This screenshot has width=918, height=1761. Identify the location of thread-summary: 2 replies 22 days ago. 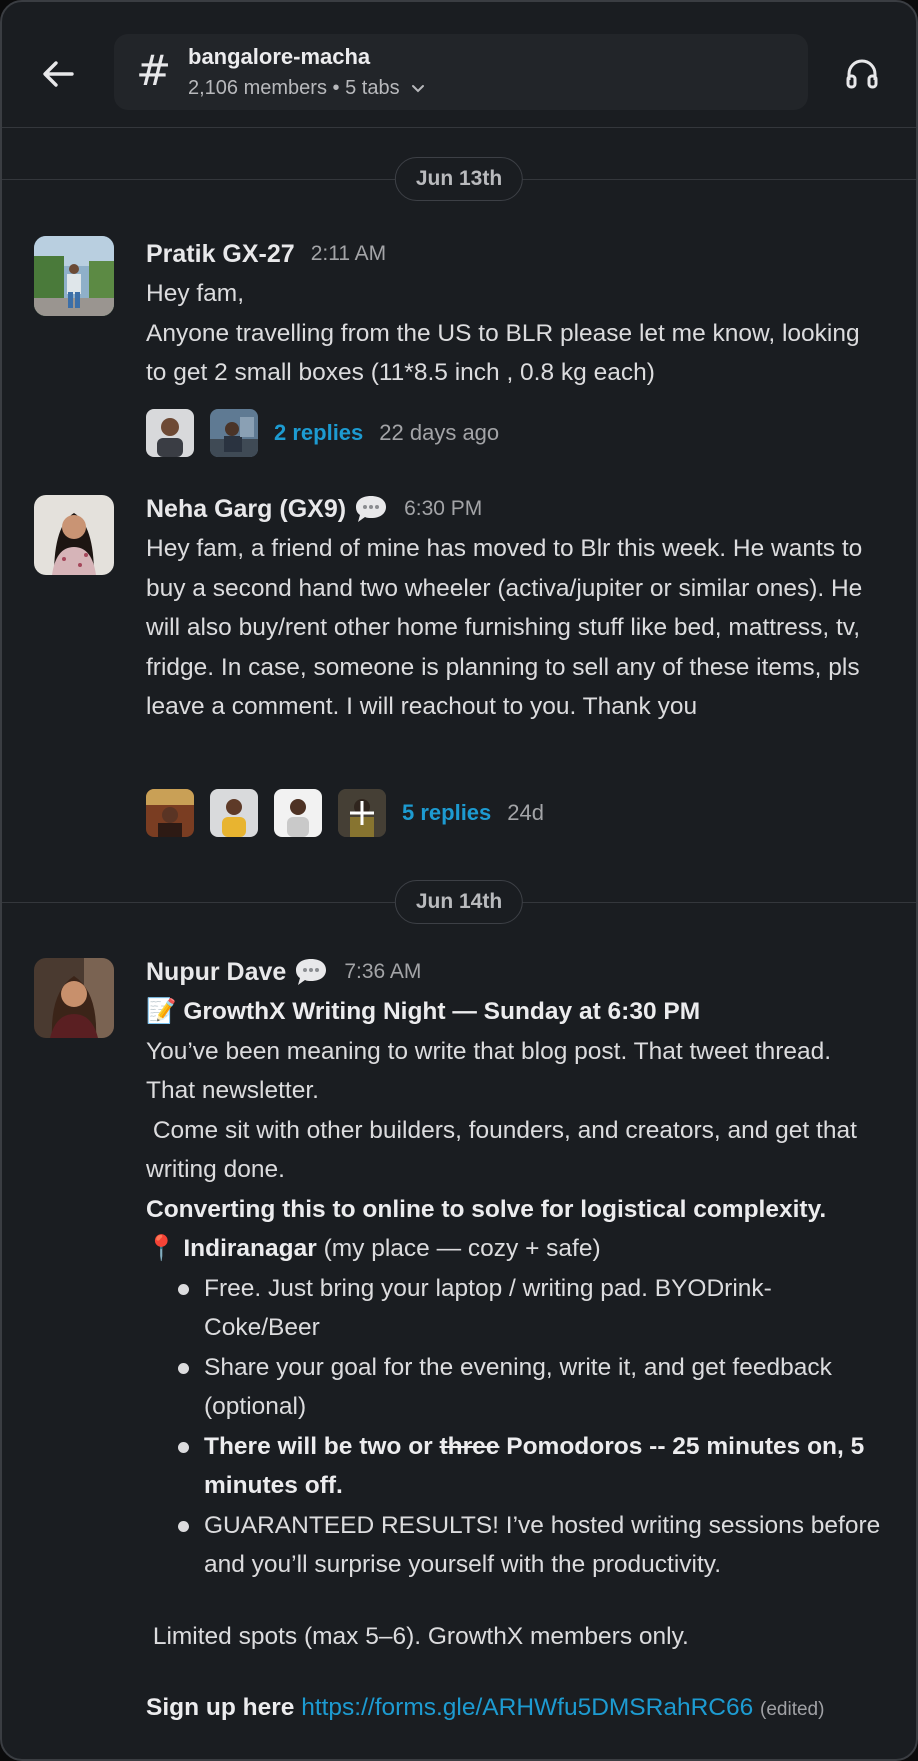
(322, 433).